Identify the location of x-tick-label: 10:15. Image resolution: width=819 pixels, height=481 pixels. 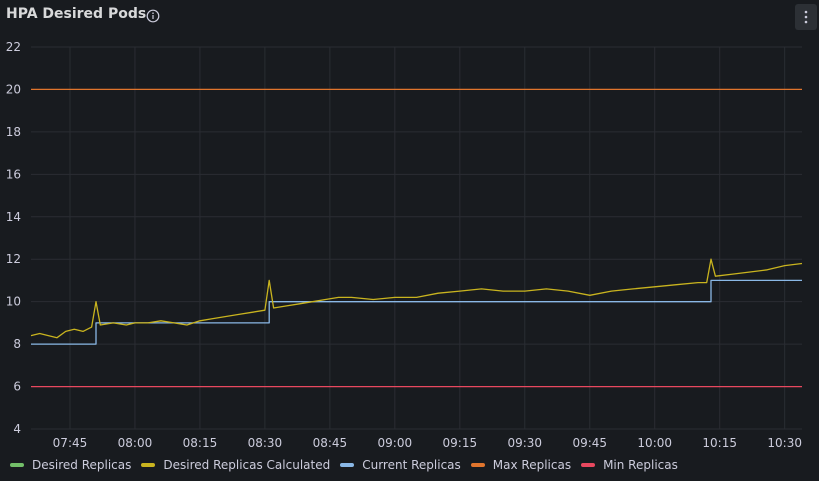
(719, 443).